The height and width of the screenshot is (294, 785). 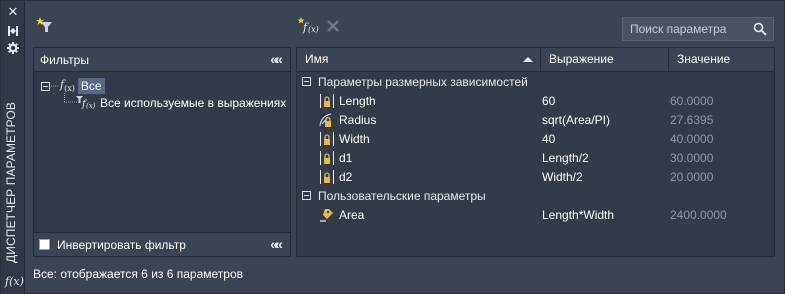 What do you see at coordinates (692, 120) in the screenshot?
I see `parameter-value: 27.6395` at bounding box center [692, 120].